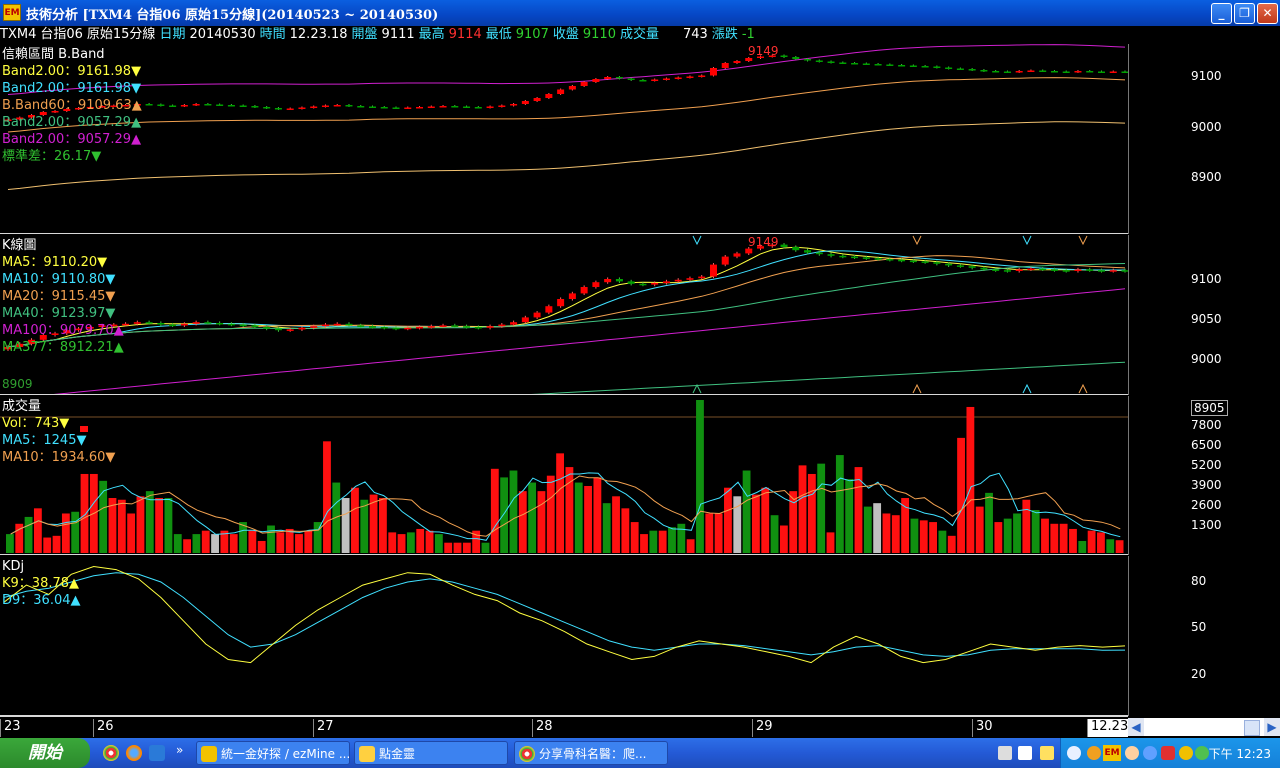 The width and height of the screenshot is (1280, 768). Describe the element at coordinates (1150, 753) in the screenshot. I see `tray-star-icon` at that location.